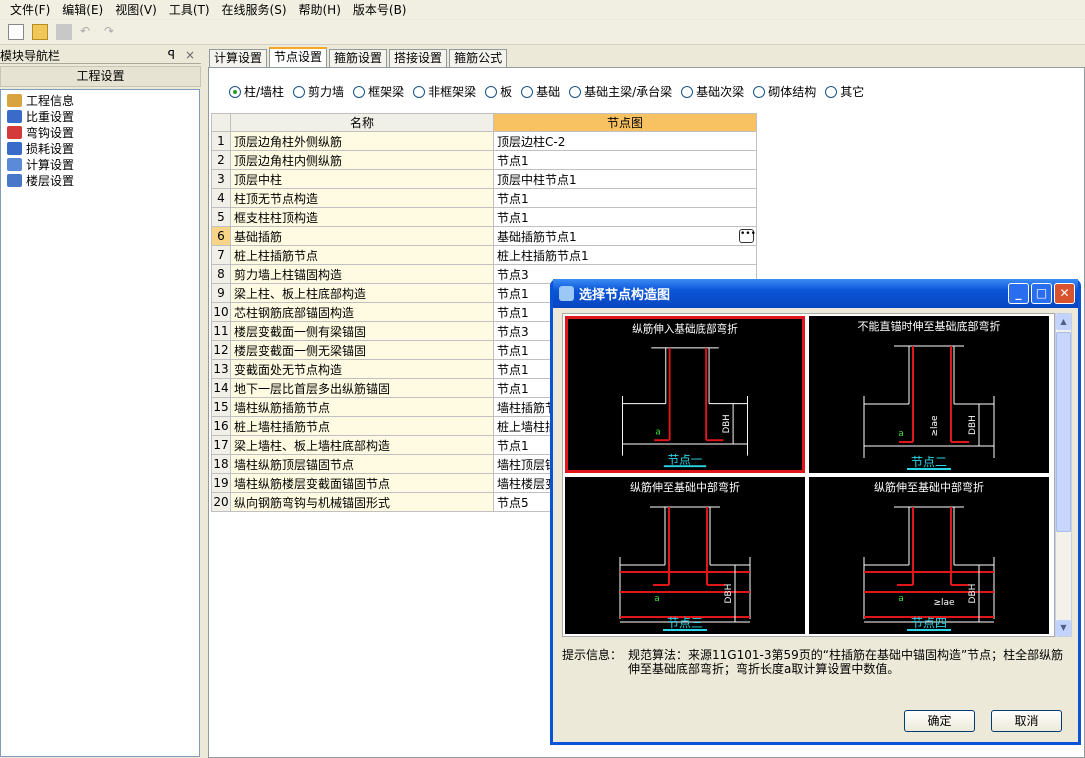 This screenshot has height=758, width=1085. I want to click on minimize-button: _, so click(1018, 293).